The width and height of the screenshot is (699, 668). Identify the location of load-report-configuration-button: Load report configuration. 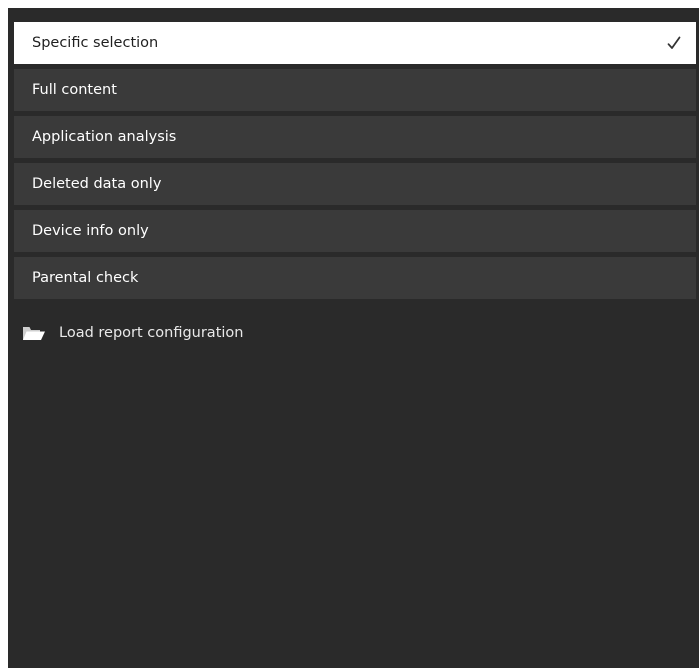
(132, 333).